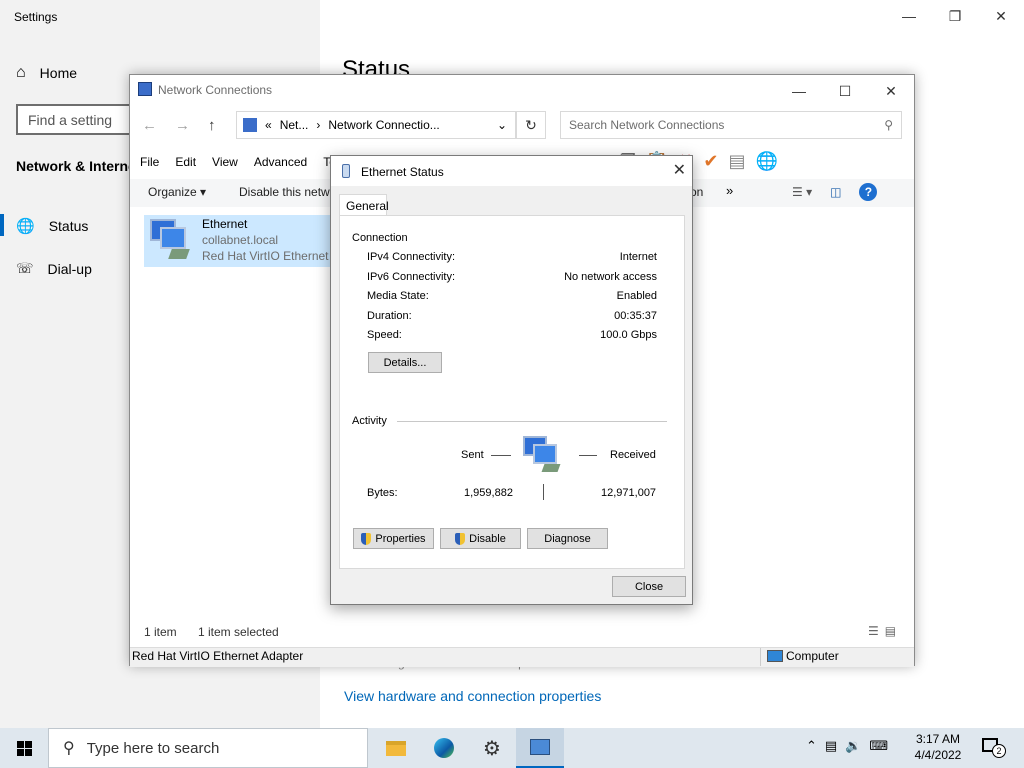  What do you see at coordinates (185, 162) in the screenshot?
I see `menu-edit: Edit` at bounding box center [185, 162].